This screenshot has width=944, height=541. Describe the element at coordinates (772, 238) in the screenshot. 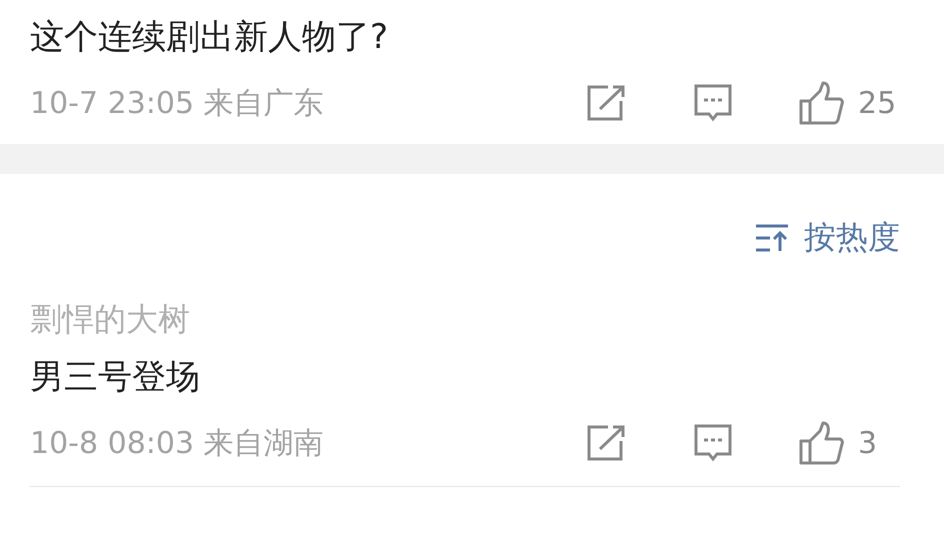

I see `sort-icon` at that location.